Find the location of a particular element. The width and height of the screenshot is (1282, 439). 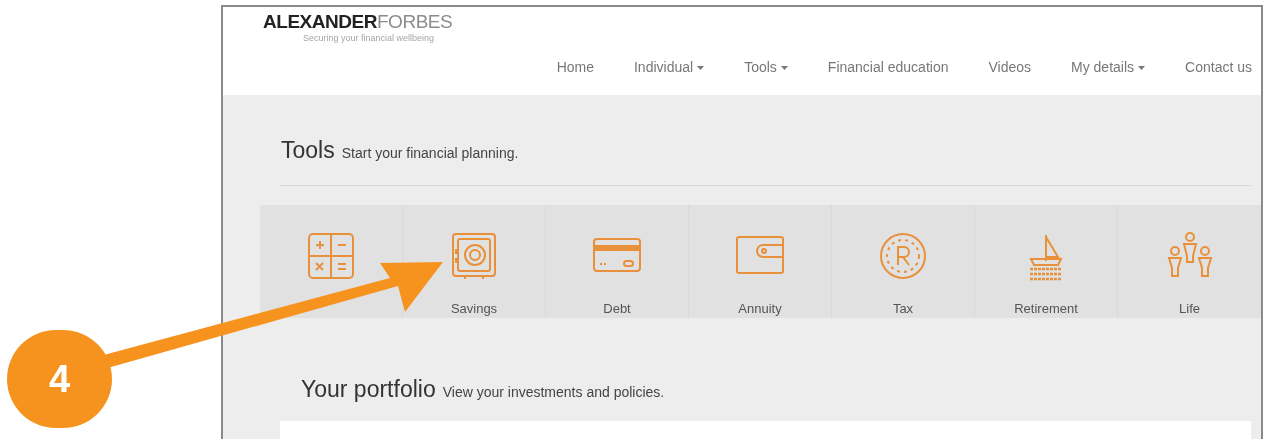

nav-link: Videos is located at coordinates (1010, 67).